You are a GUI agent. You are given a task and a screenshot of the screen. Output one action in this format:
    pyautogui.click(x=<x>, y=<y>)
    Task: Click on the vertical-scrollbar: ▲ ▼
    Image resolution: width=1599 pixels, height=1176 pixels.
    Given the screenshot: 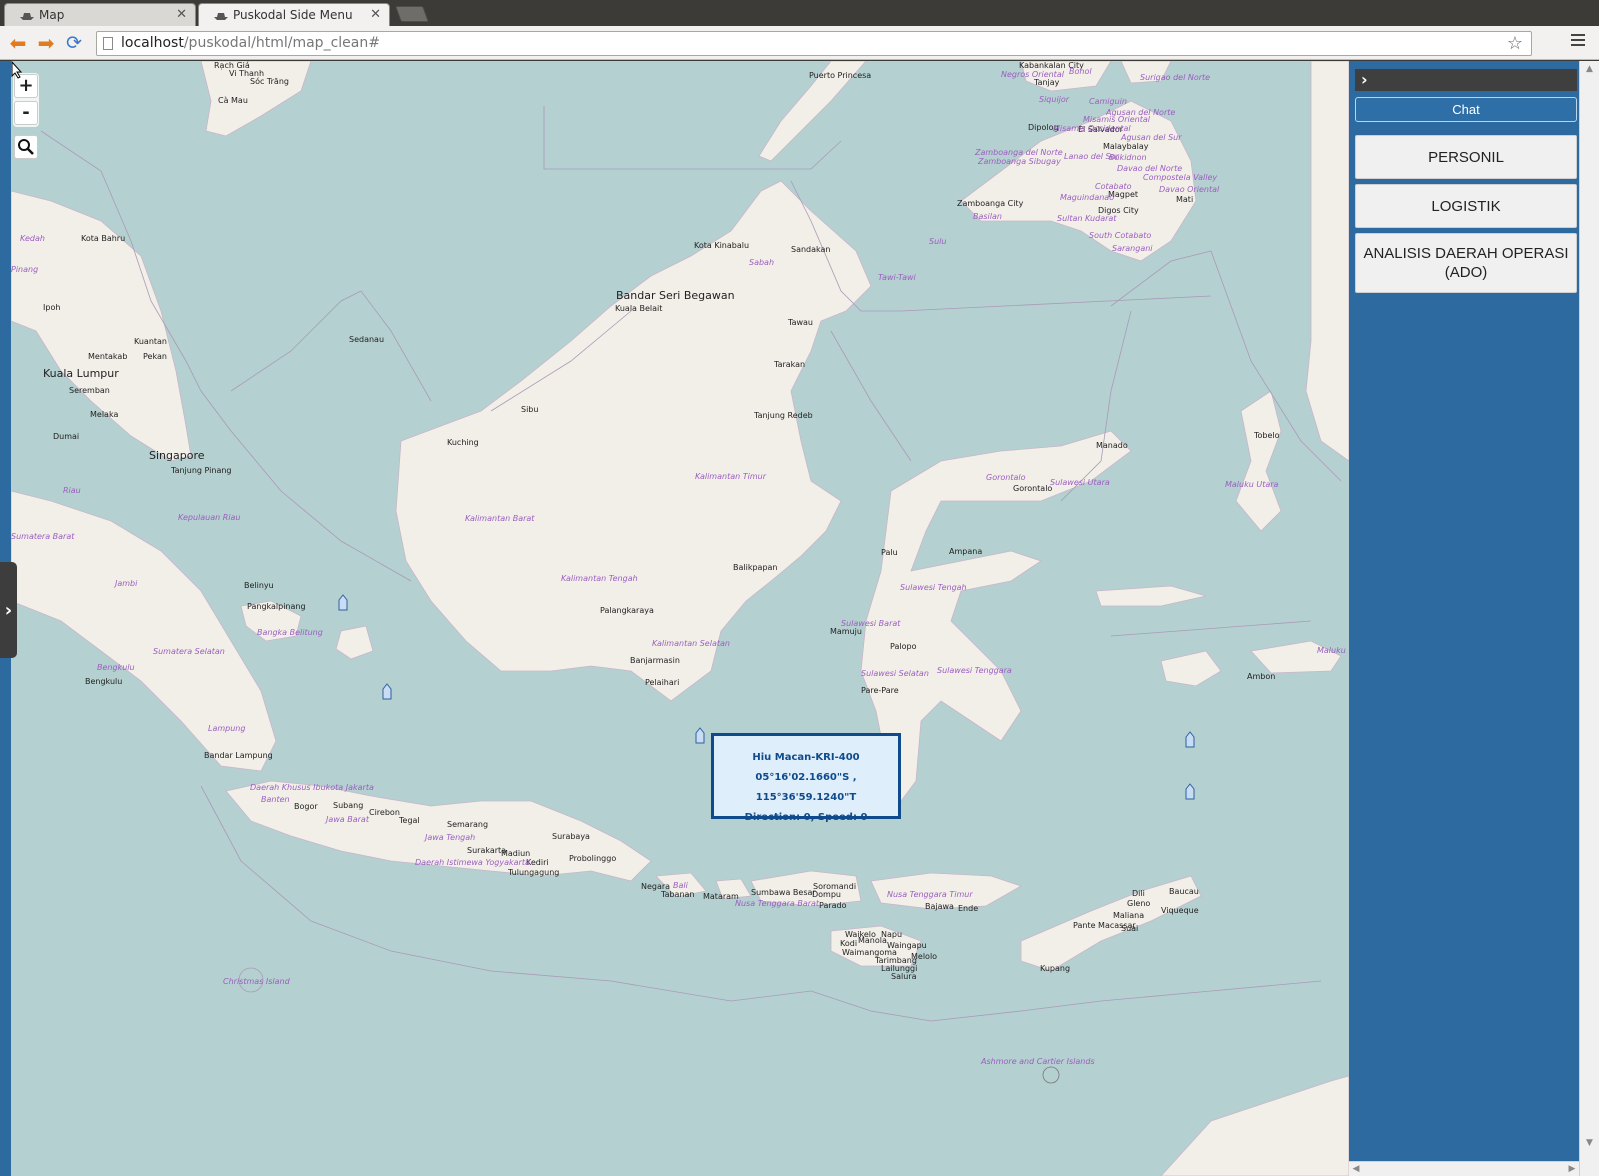 What is the action you would take?
    pyautogui.click(x=1589, y=618)
    